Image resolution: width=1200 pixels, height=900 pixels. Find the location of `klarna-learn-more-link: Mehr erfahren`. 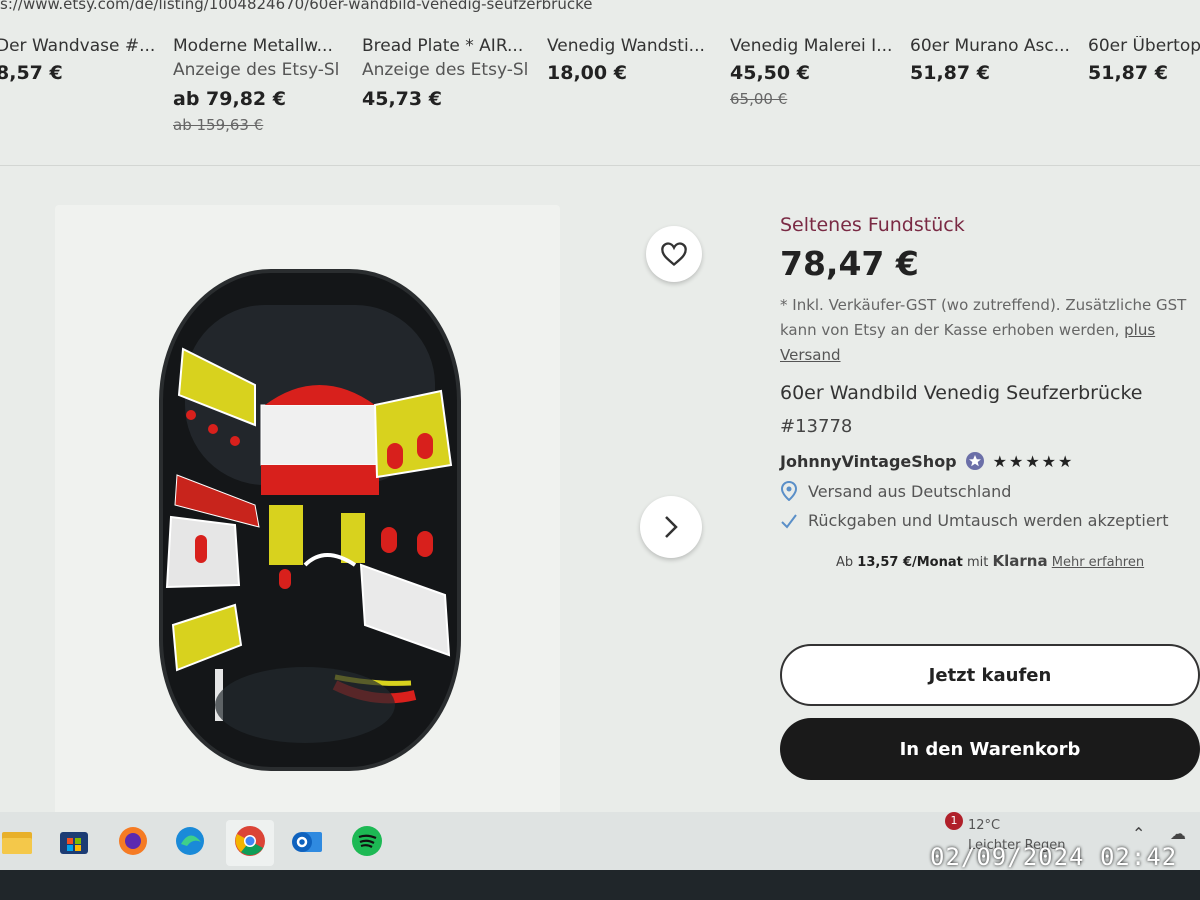

klarna-learn-more-link: Mehr erfahren is located at coordinates (1098, 562).